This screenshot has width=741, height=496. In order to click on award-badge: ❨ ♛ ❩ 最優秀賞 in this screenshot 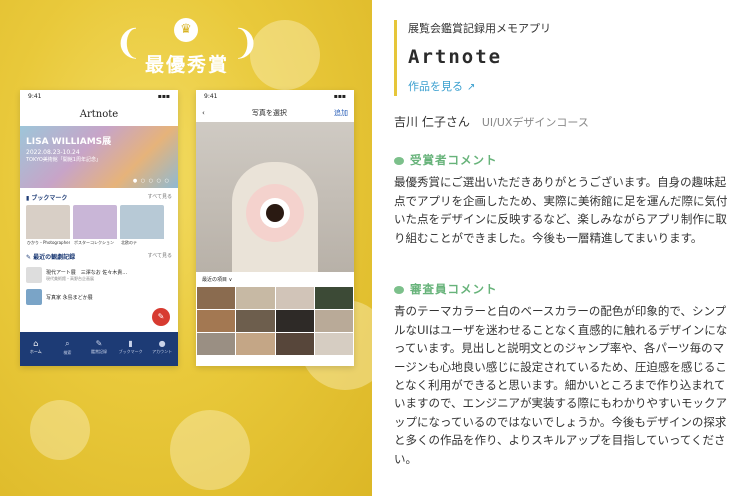, I will do `click(187, 48)`.